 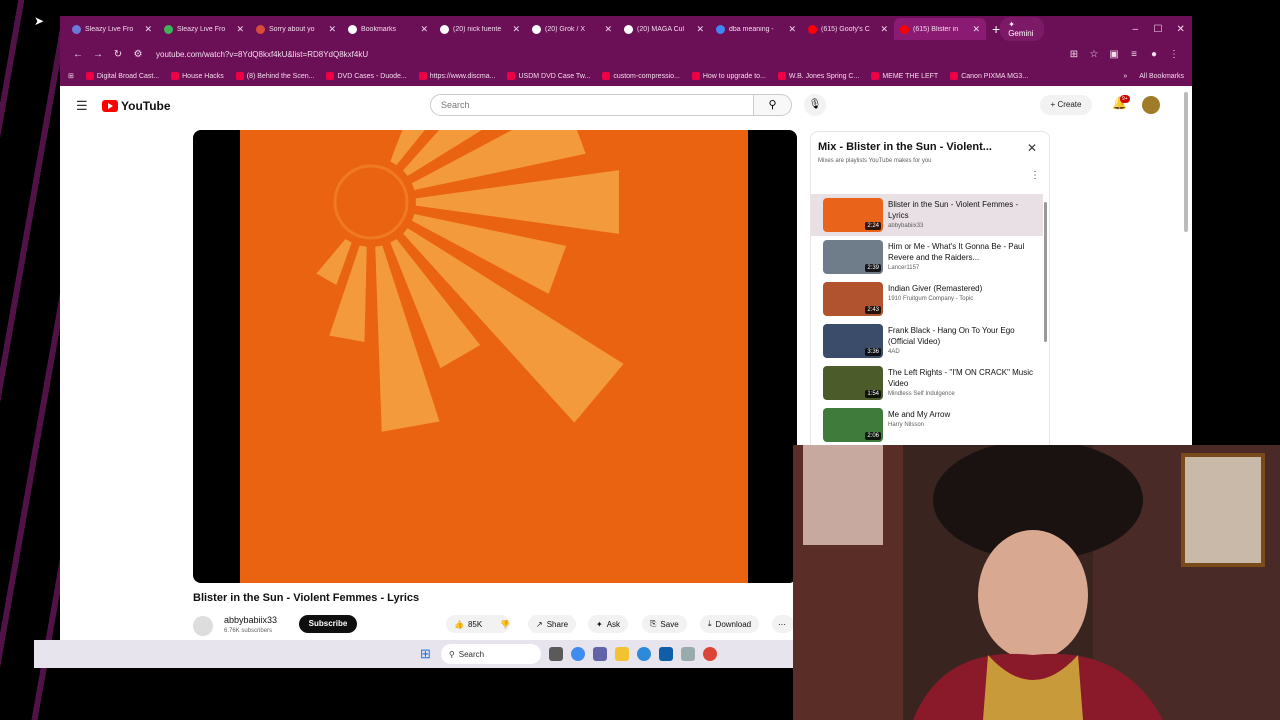 I want to click on bookmark-item: MEME THE LEFT, so click(x=904, y=76).